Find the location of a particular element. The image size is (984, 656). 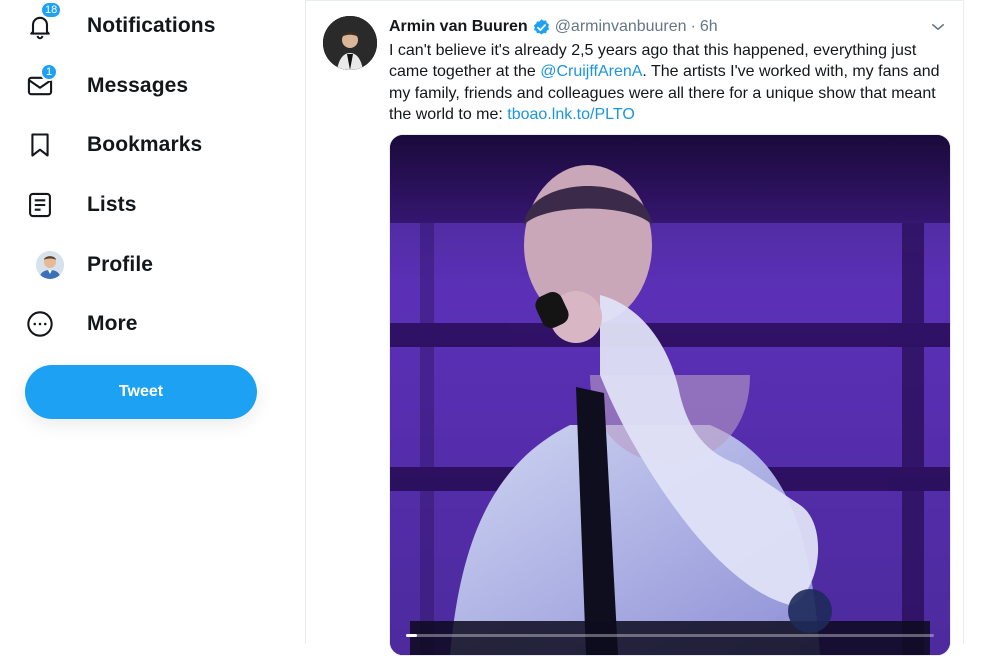

tweet-header: Armin van Buuren @arminvanbuuren · 6h is located at coordinates (553, 27).